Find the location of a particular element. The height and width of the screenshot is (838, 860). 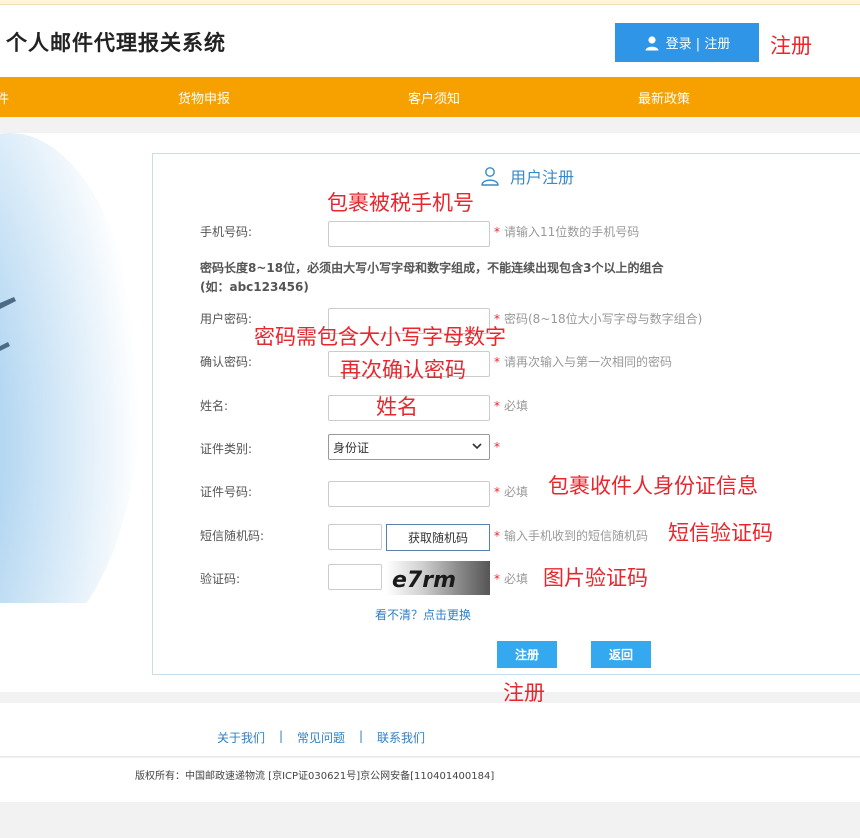

annotation-name: 姓名 is located at coordinates (397, 407).